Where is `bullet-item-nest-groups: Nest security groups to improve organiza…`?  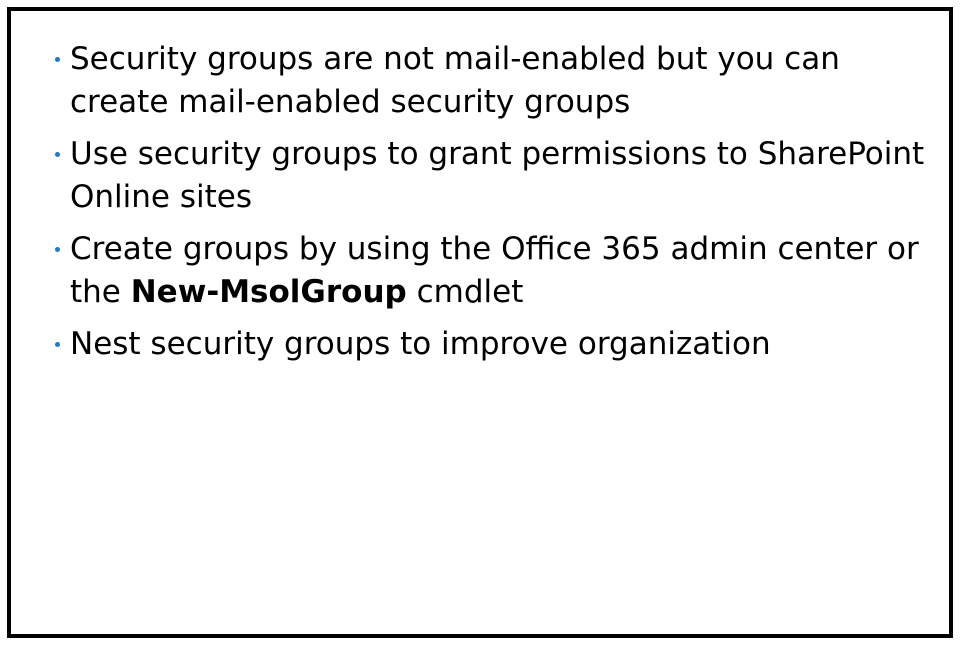
bullet-item-nest-groups: Nest security groups to improve organiza… is located at coordinates (495, 344).